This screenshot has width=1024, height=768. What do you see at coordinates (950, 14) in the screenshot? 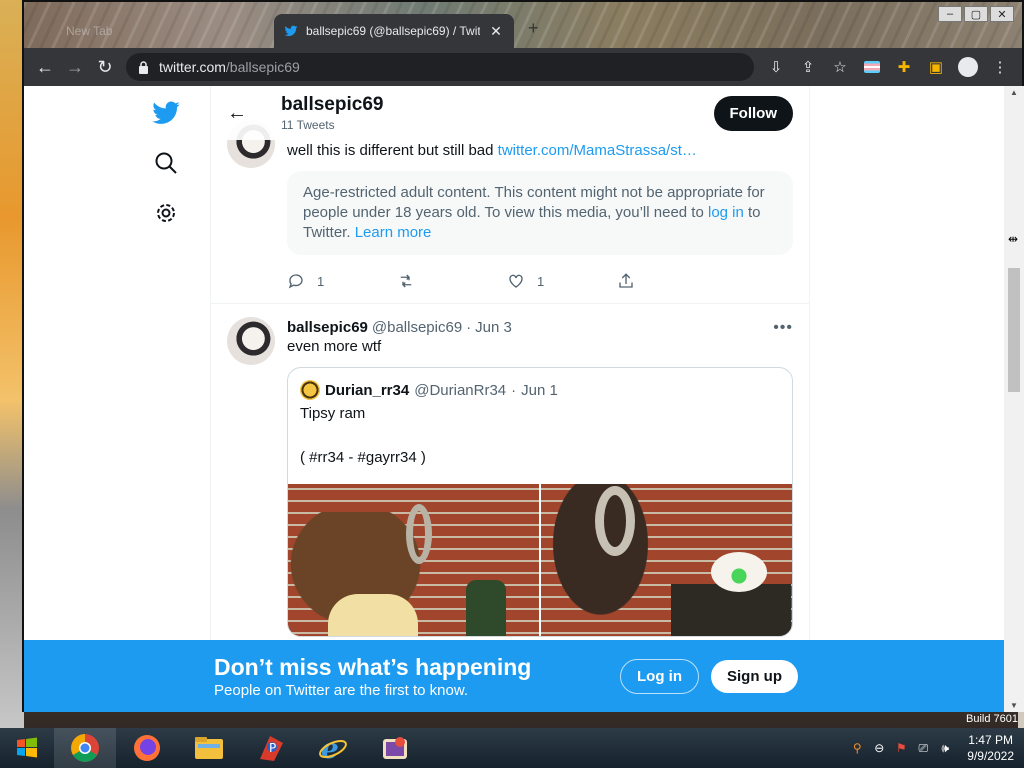
I see `minimize-button: –` at bounding box center [950, 14].